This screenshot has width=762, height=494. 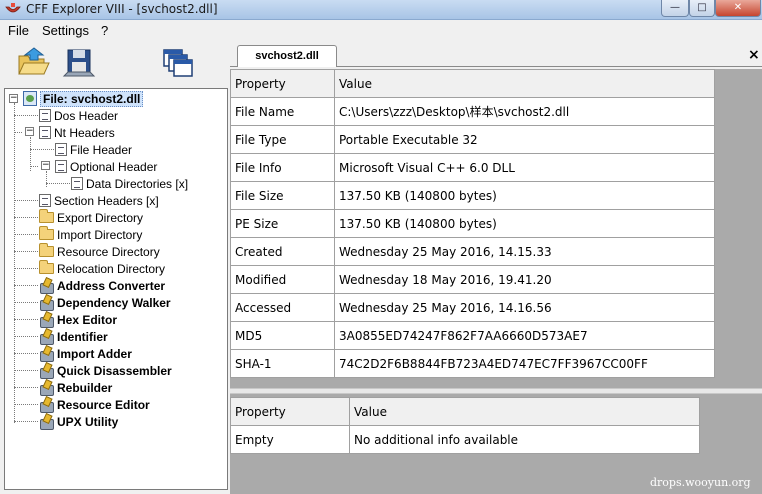 I want to click on save-disk-icon, so click(x=79, y=63).